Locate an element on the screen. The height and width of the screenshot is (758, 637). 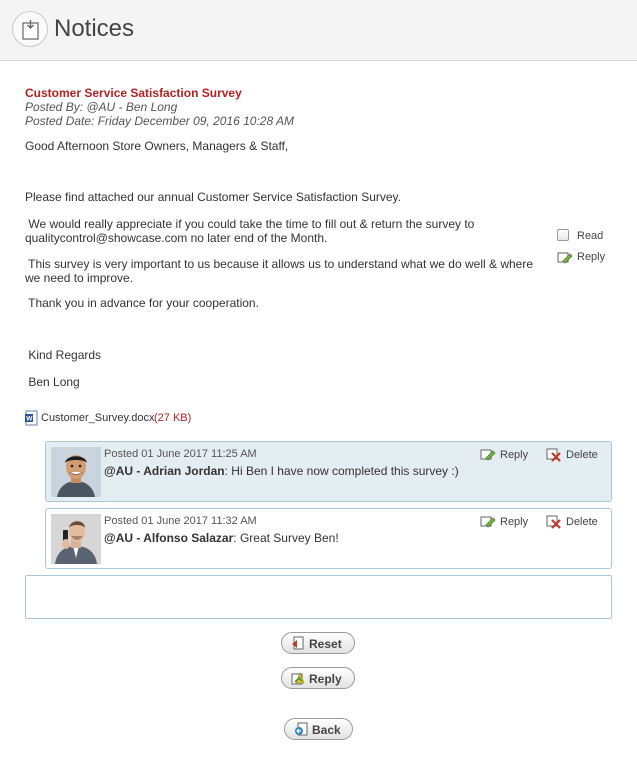
comment-text: @AU - Alfonso Salazar: Great Survey Ben! is located at coordinates (221, 538).